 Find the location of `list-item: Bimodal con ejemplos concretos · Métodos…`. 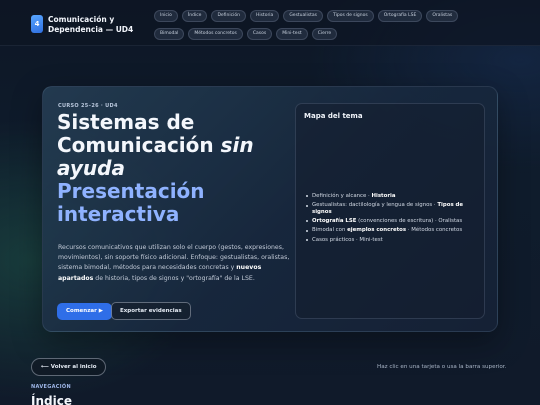

list-item: Bimodal con ejemplos concretos · Métodos… is located at coordinates (393, 230).